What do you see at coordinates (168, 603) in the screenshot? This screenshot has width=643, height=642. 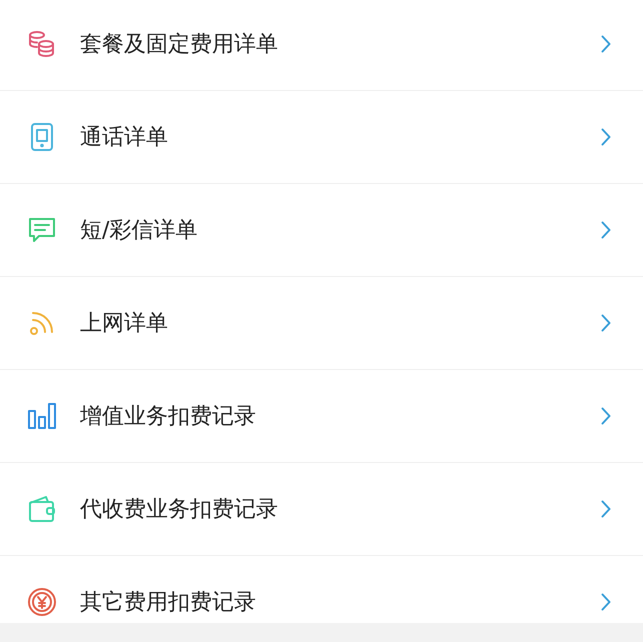 I see `menu-item-label: 其它费用扣费记录` at bounding box center [168, 603].